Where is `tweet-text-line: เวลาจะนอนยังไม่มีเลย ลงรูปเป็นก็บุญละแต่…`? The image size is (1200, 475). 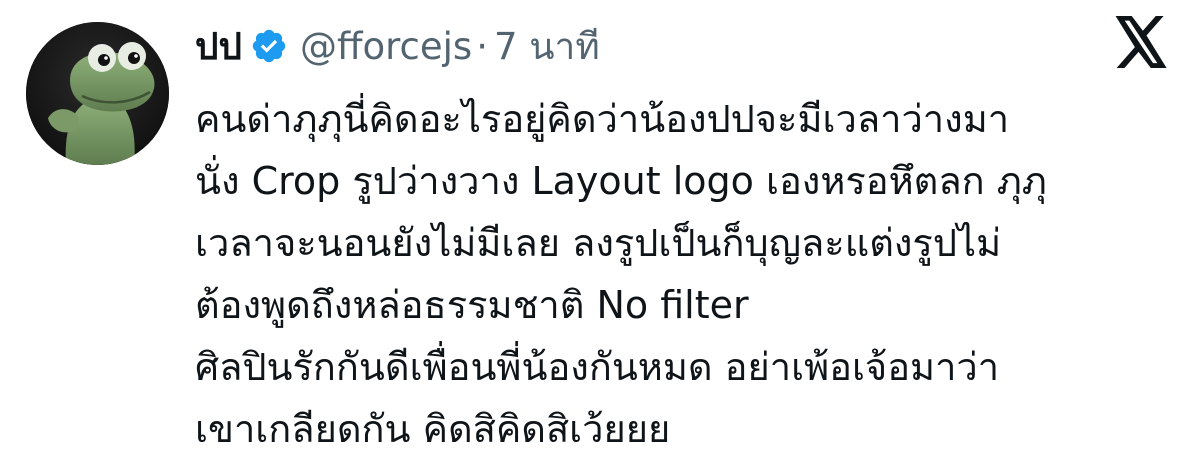 tweet-text-line: เวลาจะนอนยังไม่มีเลย ลงรูปเป็นก็บุญละแต่… is located at coordinates (598, 243).